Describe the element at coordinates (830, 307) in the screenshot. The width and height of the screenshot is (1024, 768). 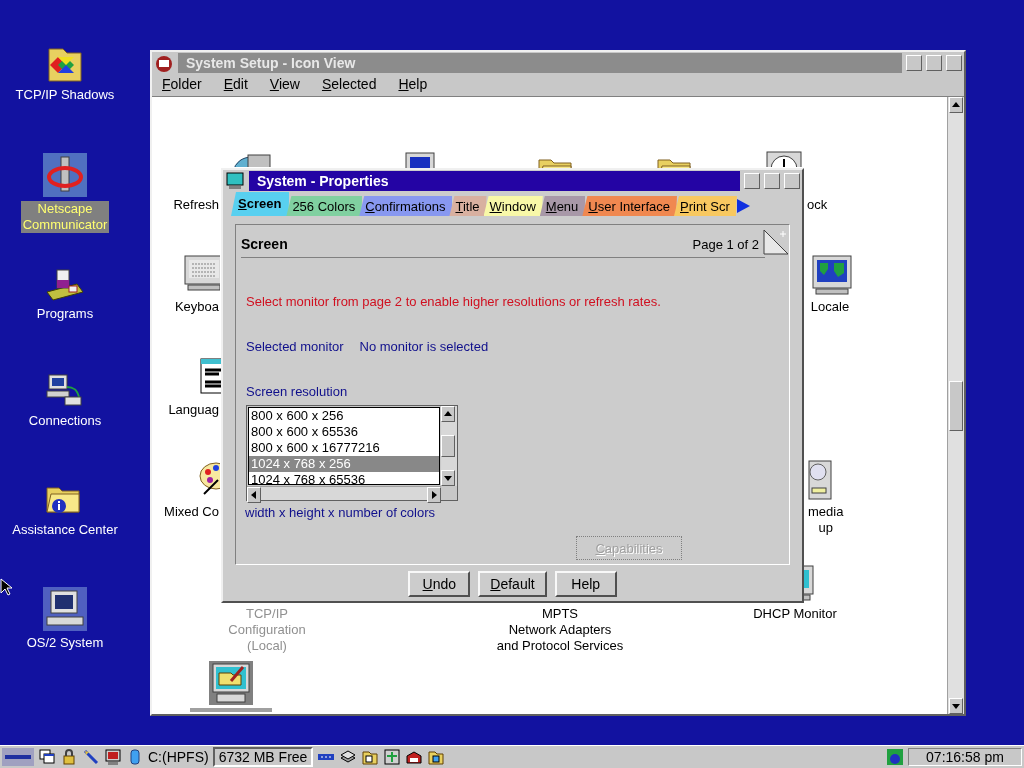
I see `icon-label: Locale` at that location.